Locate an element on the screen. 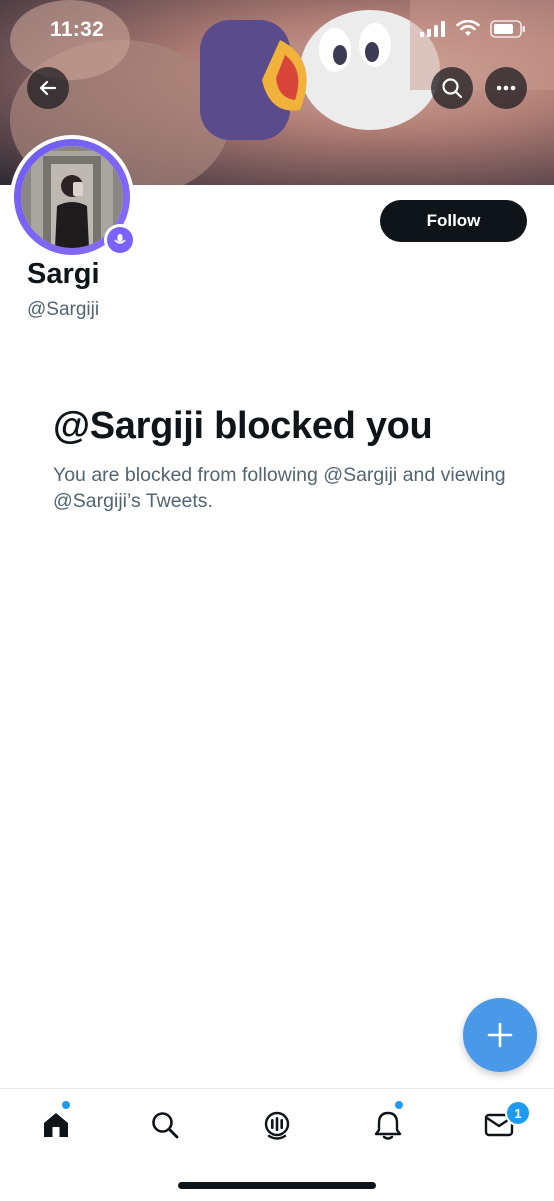 Image resolution: width=554 pixels, height=1201 pixels. compose-tweet-button is located at coordinates (500, 1035).